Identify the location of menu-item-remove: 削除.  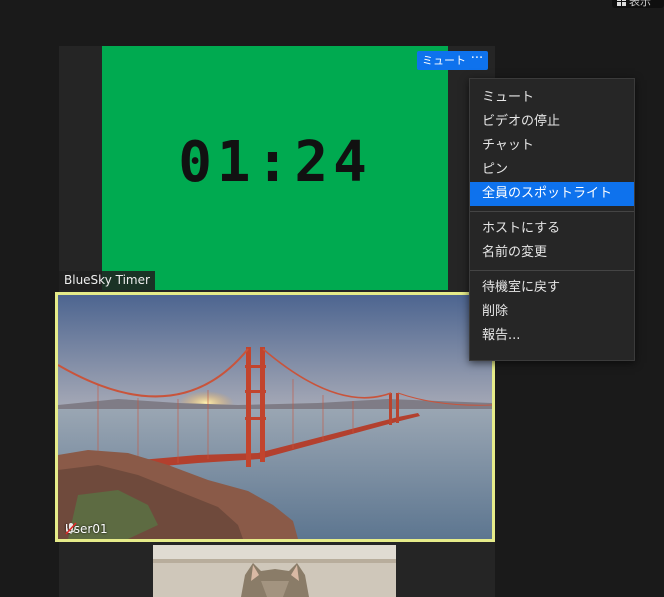
(552, 312).